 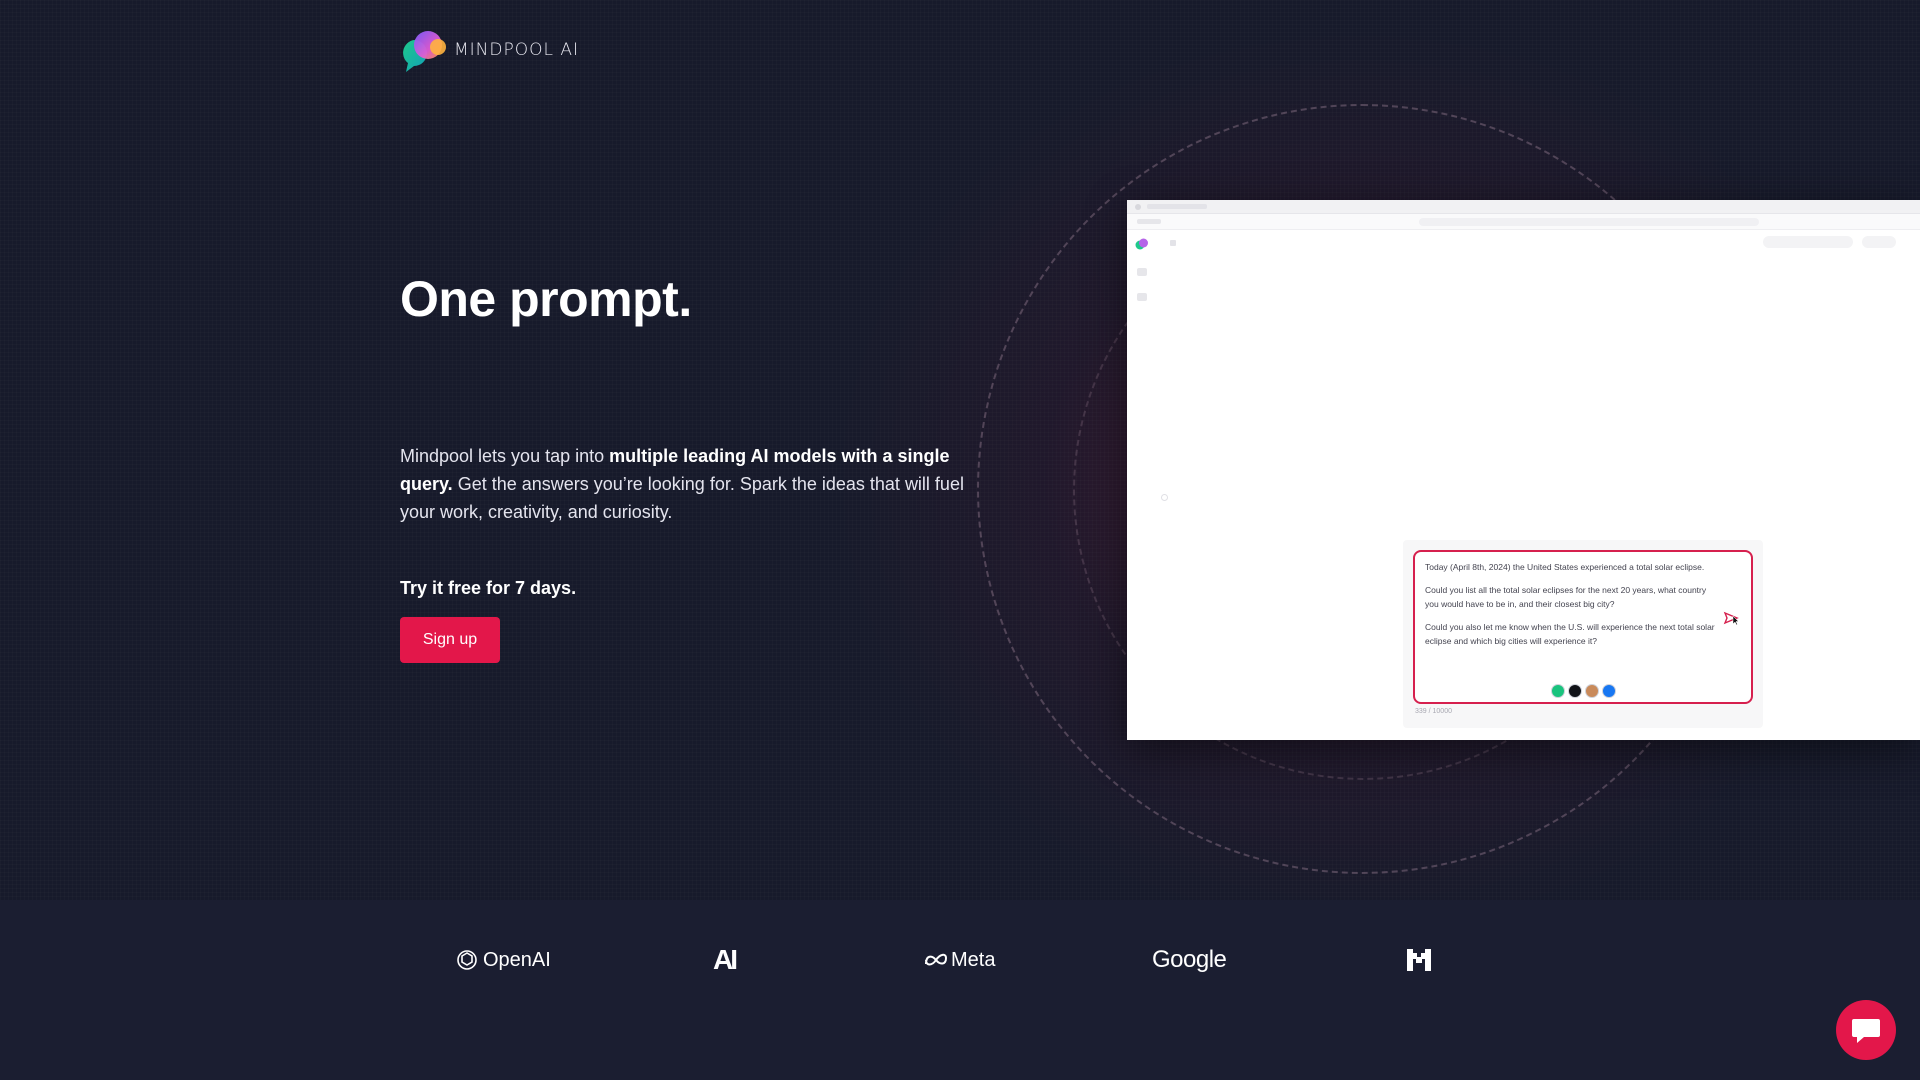 I want to click on signup-button: Sign up, so click(x=450, y=640).